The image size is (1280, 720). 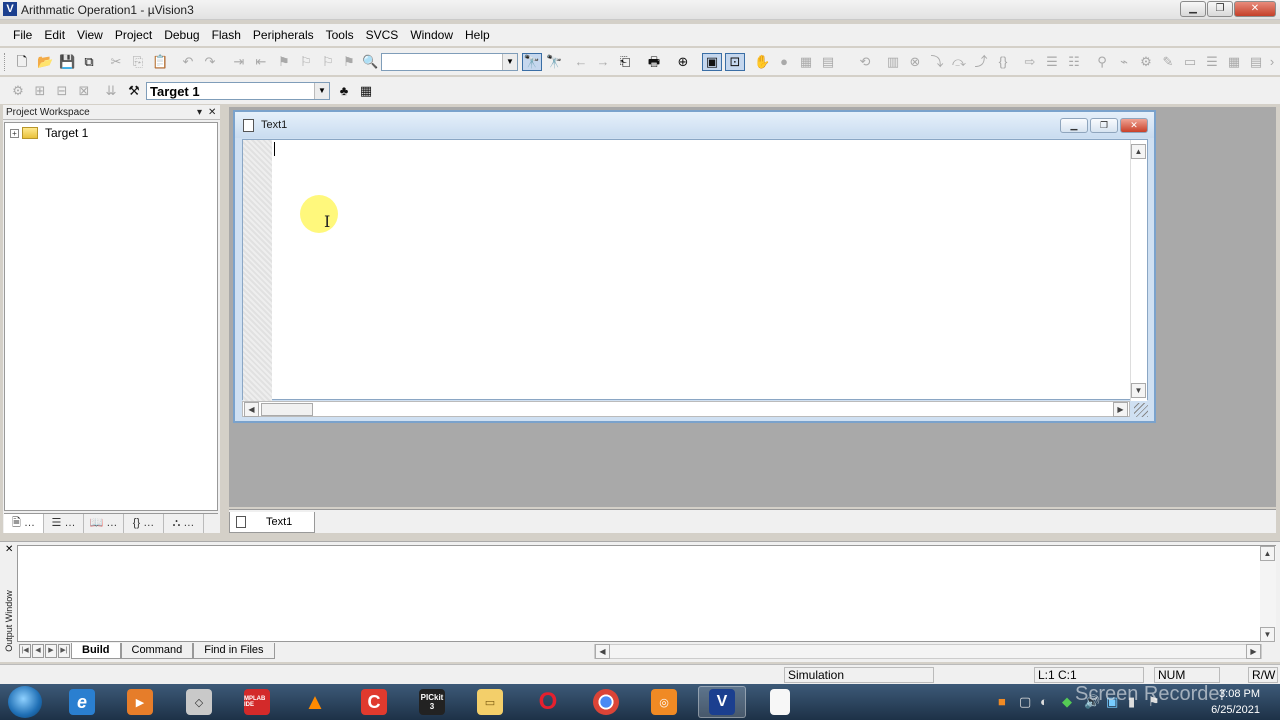 I want to click on step-over-icon: ⤼, so click(x=959, y=62).